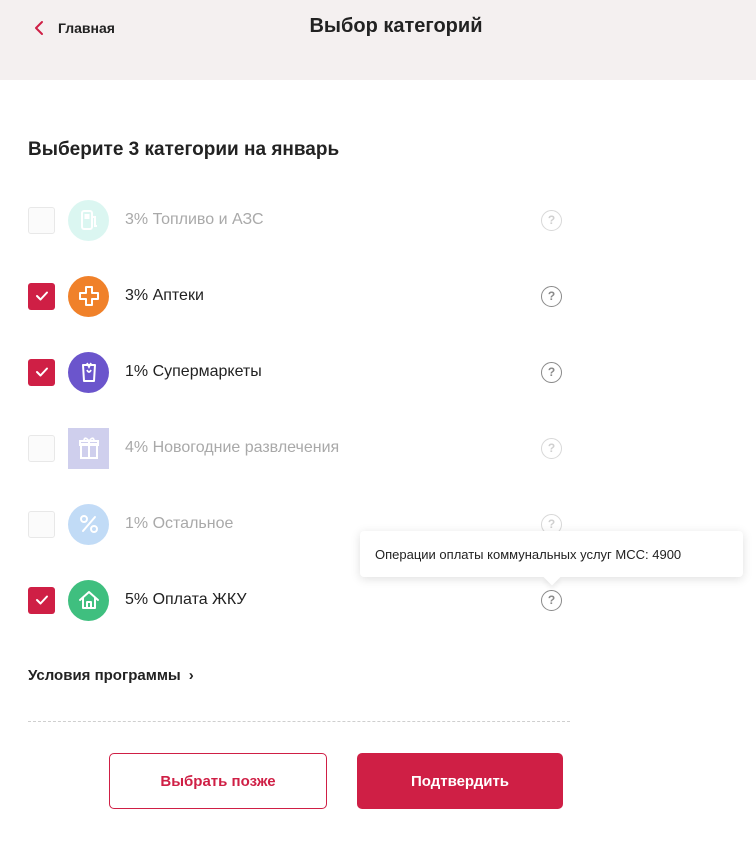 The image size is (756, 842). What do you see at coordinates (104, 675) in the screenshot?
I see `terms-label: Условия программы` at bounding box center [104, 675].